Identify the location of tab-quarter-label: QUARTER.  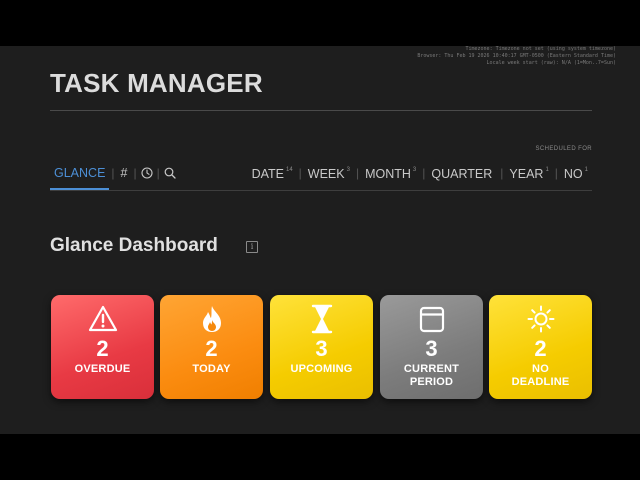
(462, 174).